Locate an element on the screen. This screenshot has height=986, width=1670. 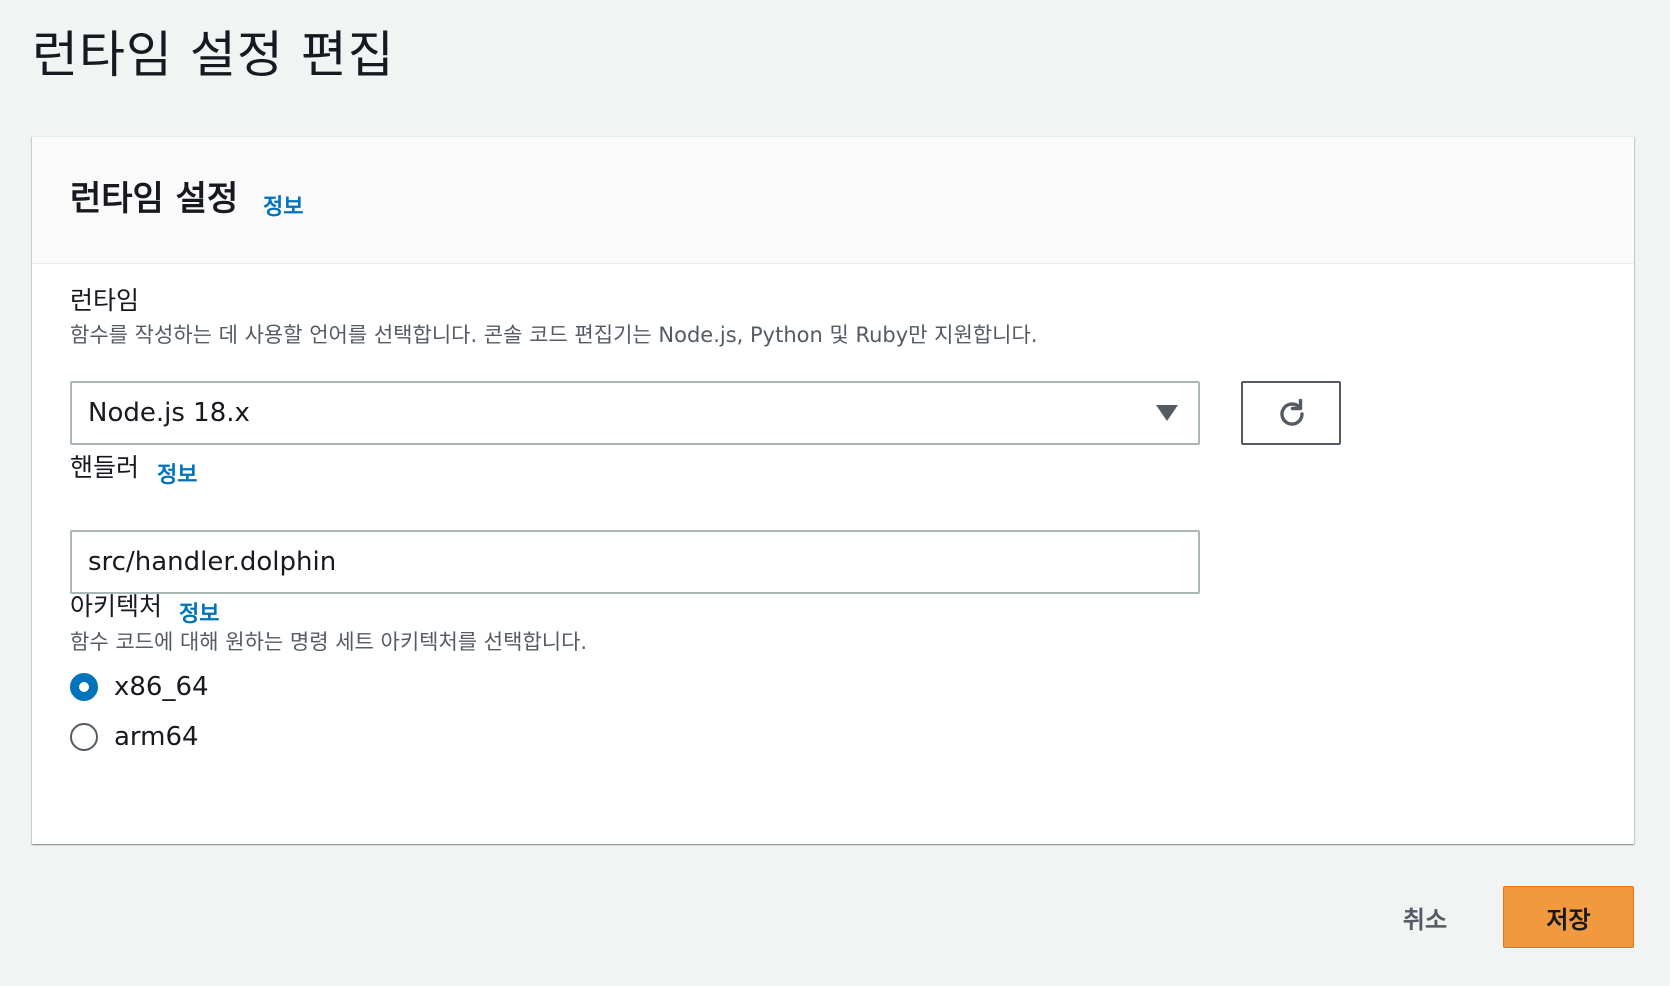
runtime-select: Node.js 18.x is located at coordinates (635, 413).